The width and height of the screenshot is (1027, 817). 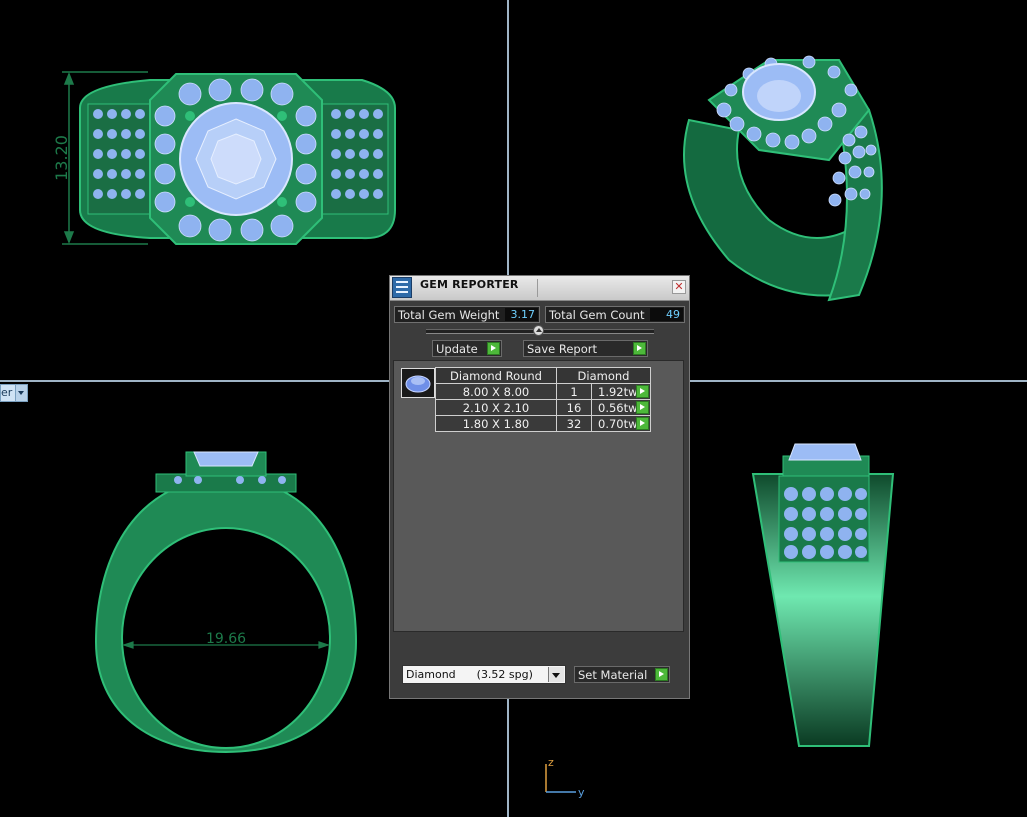 What do you see at coordinates (603, 375) in the screenshot?
I see `gem-material-header: Diamond` at bounding box center [603, 375].